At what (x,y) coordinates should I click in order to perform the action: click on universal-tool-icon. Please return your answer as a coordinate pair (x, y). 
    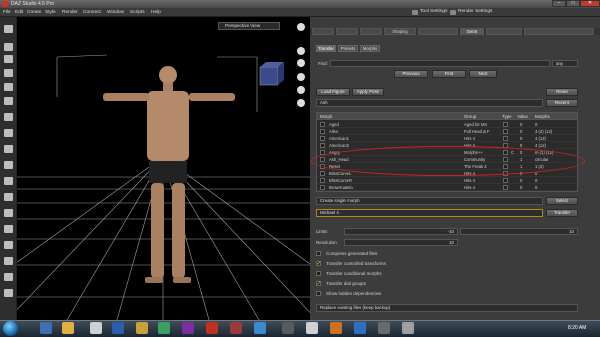
    Looking at the image, I should click on (8, 181).